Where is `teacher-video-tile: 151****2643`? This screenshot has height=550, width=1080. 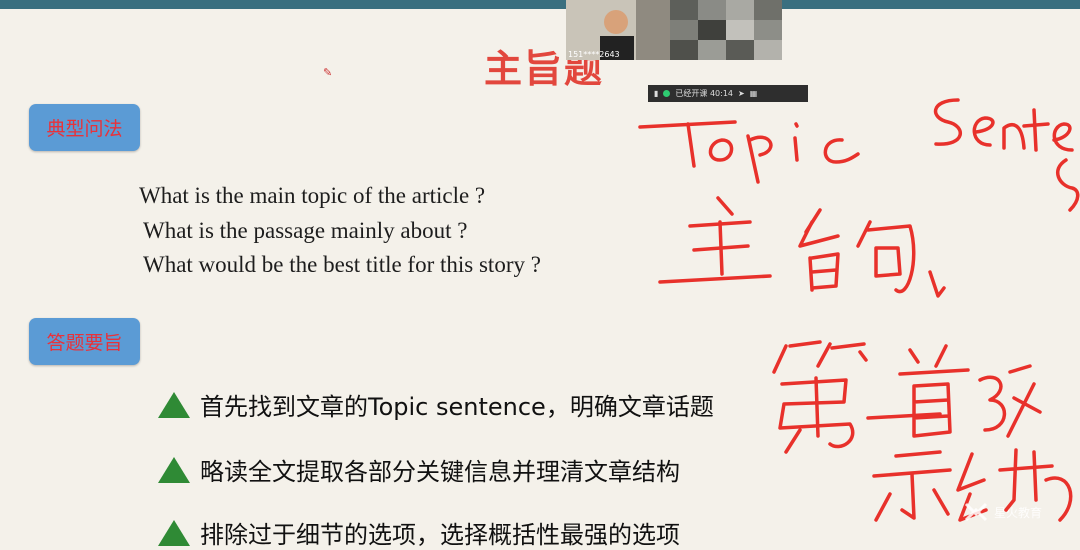 teacher-video-tile: 151****2643 is located at coordinates (618, 30).